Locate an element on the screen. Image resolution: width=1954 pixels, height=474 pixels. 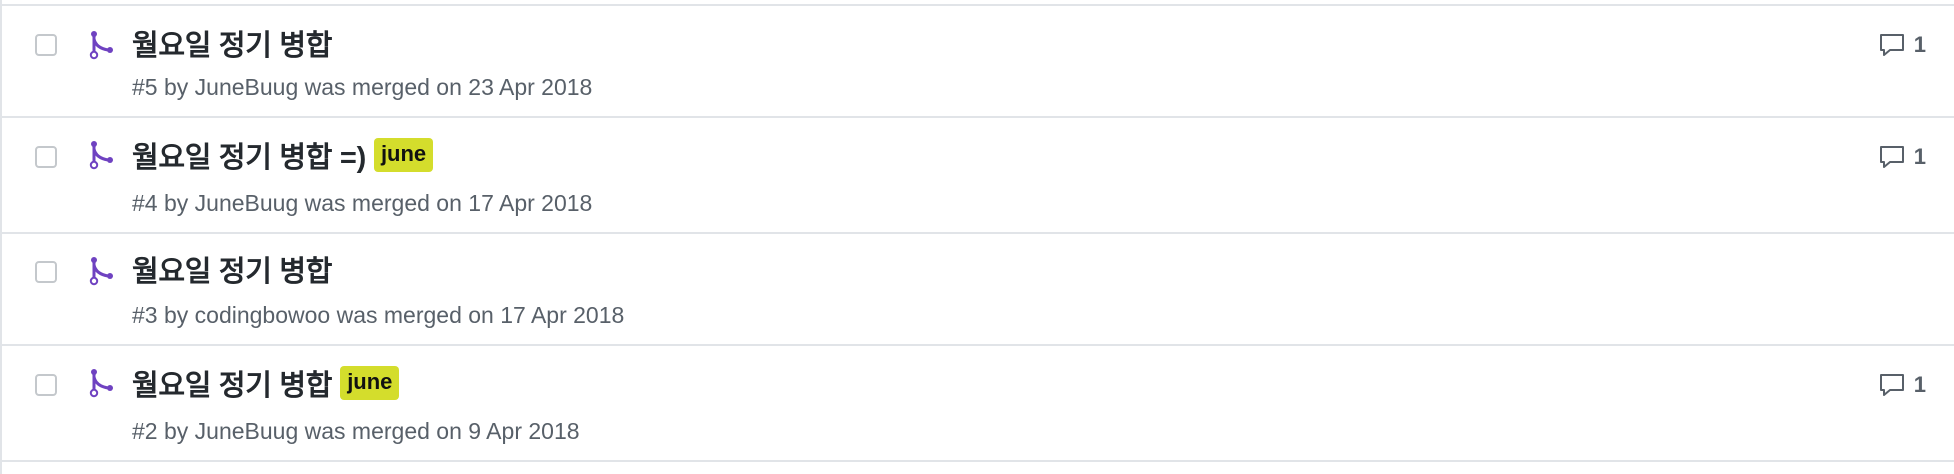
pr-title-line: 월요일 정기 병합 june is located at coordinates (266, 383).